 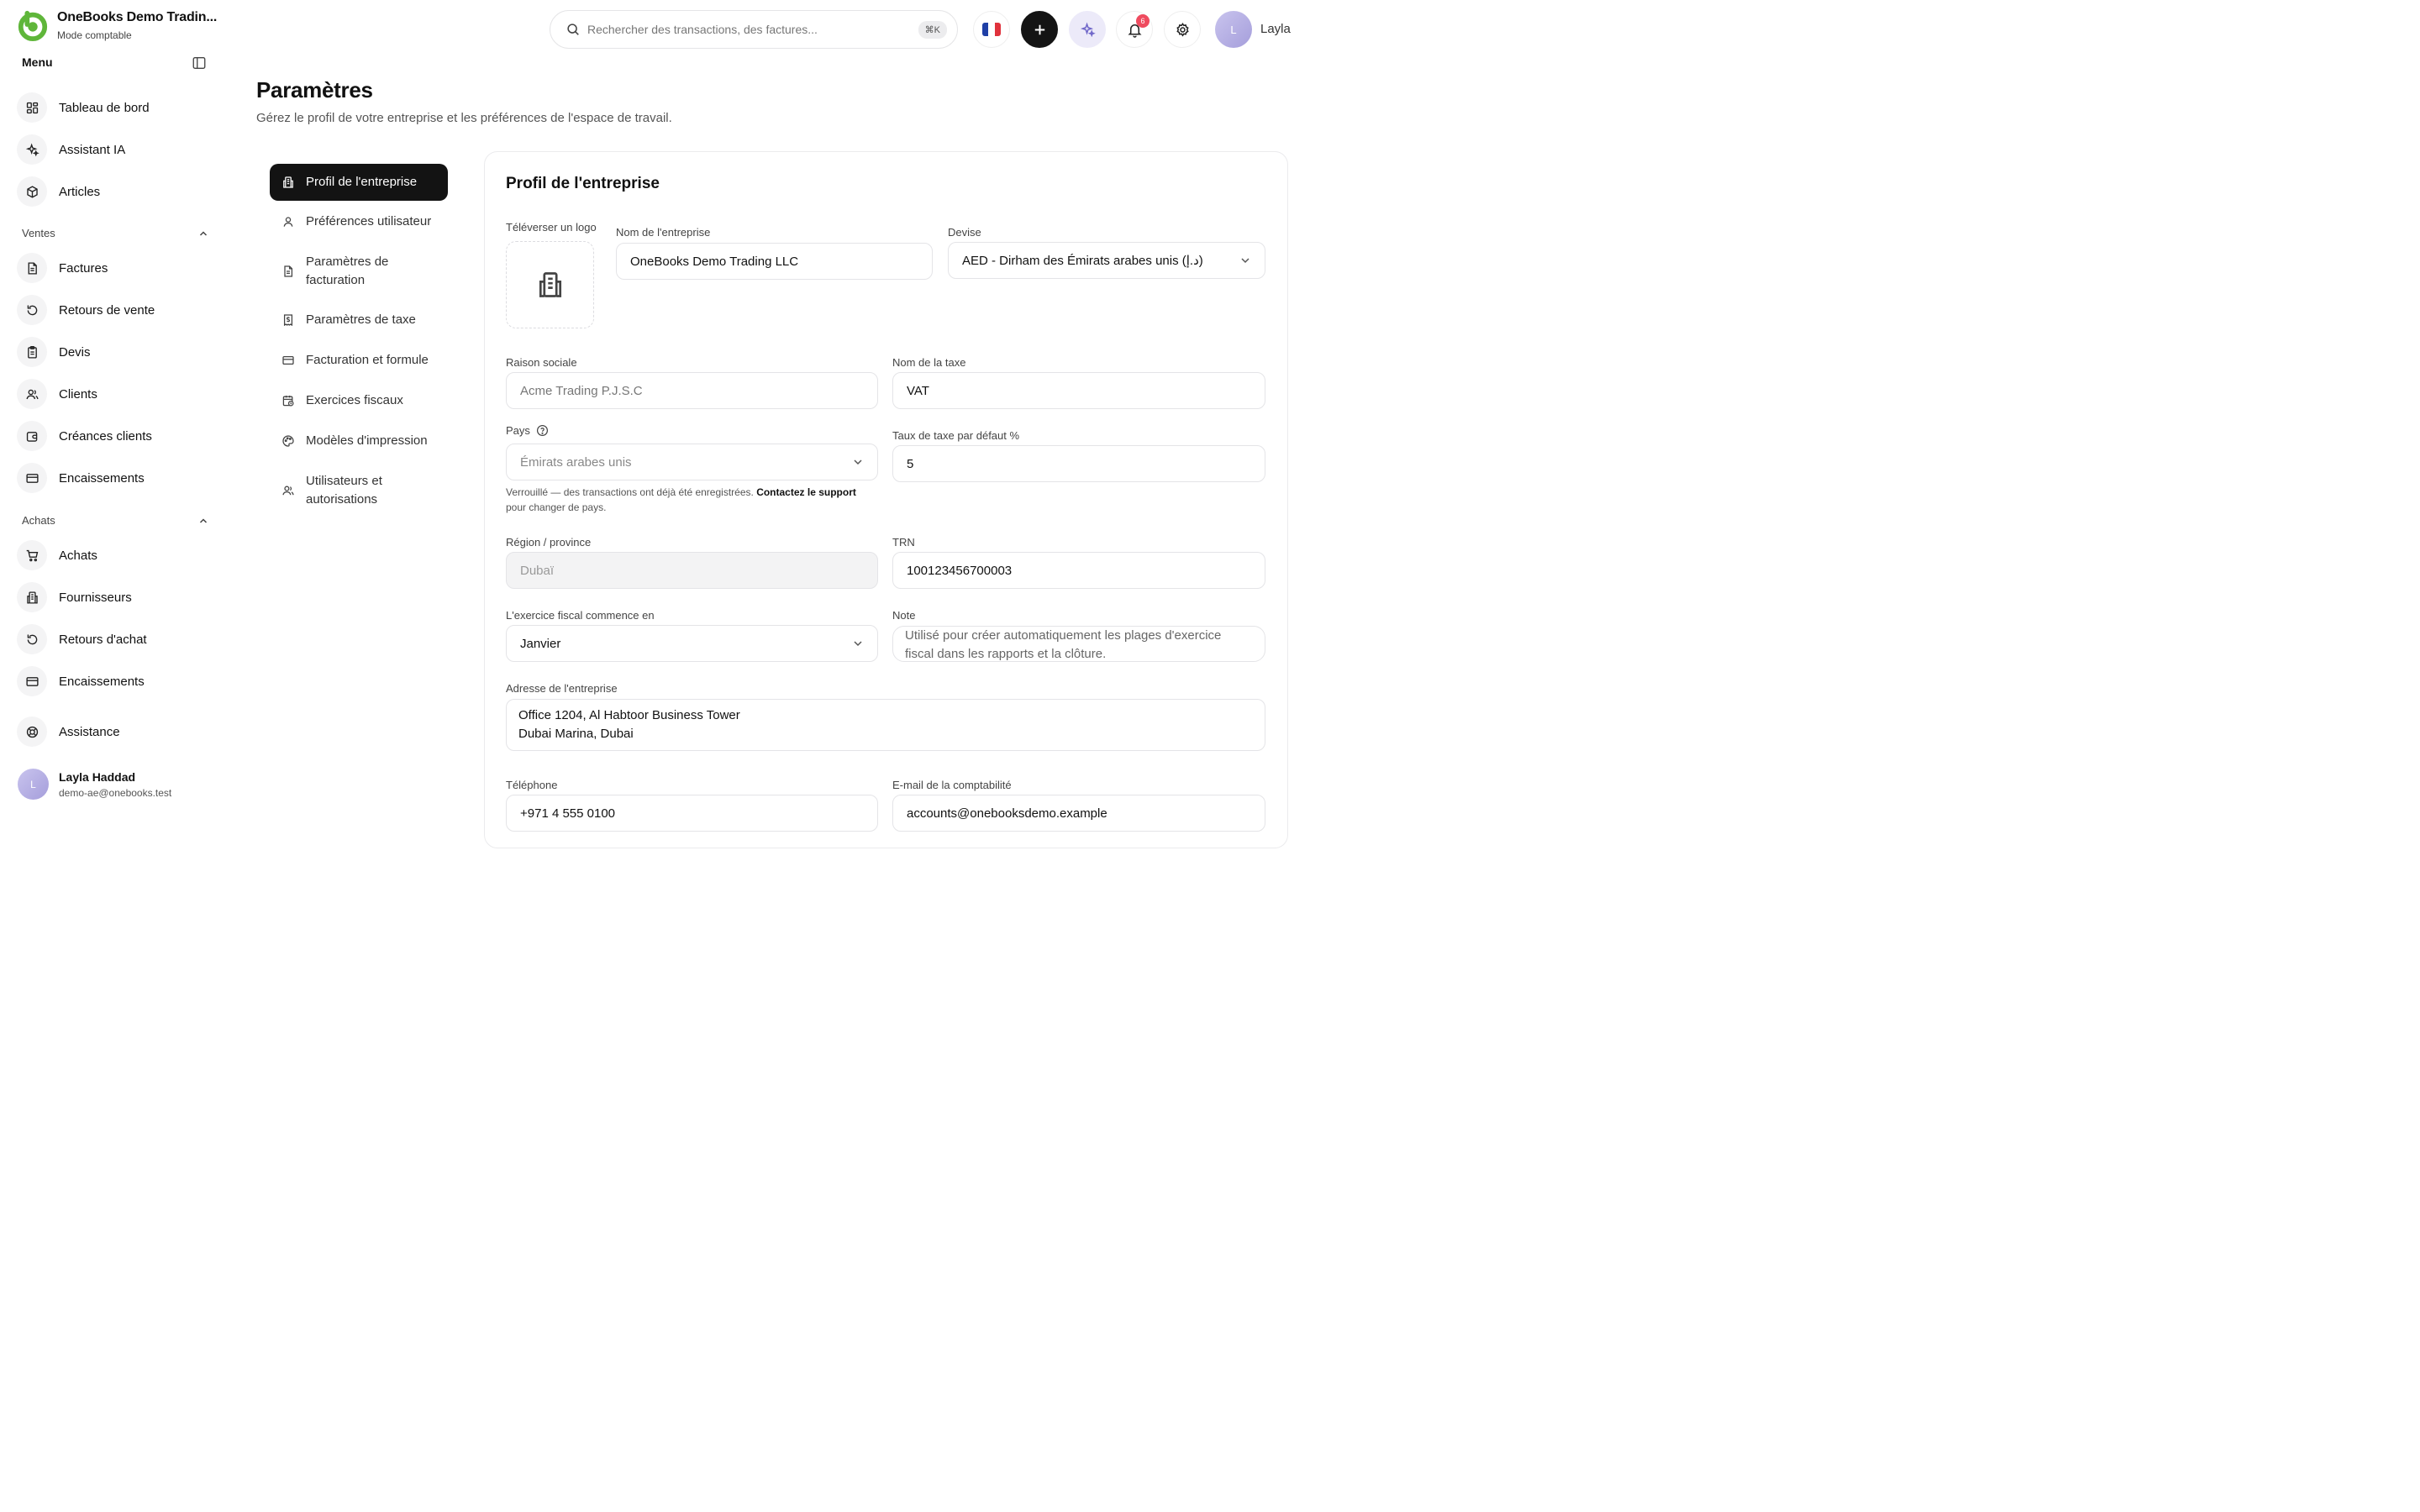 What do you see at coordinates (113, 268) in the screenshot?
I see `sidebar-item-invoices: Factures` at bounding box center [113, 268].